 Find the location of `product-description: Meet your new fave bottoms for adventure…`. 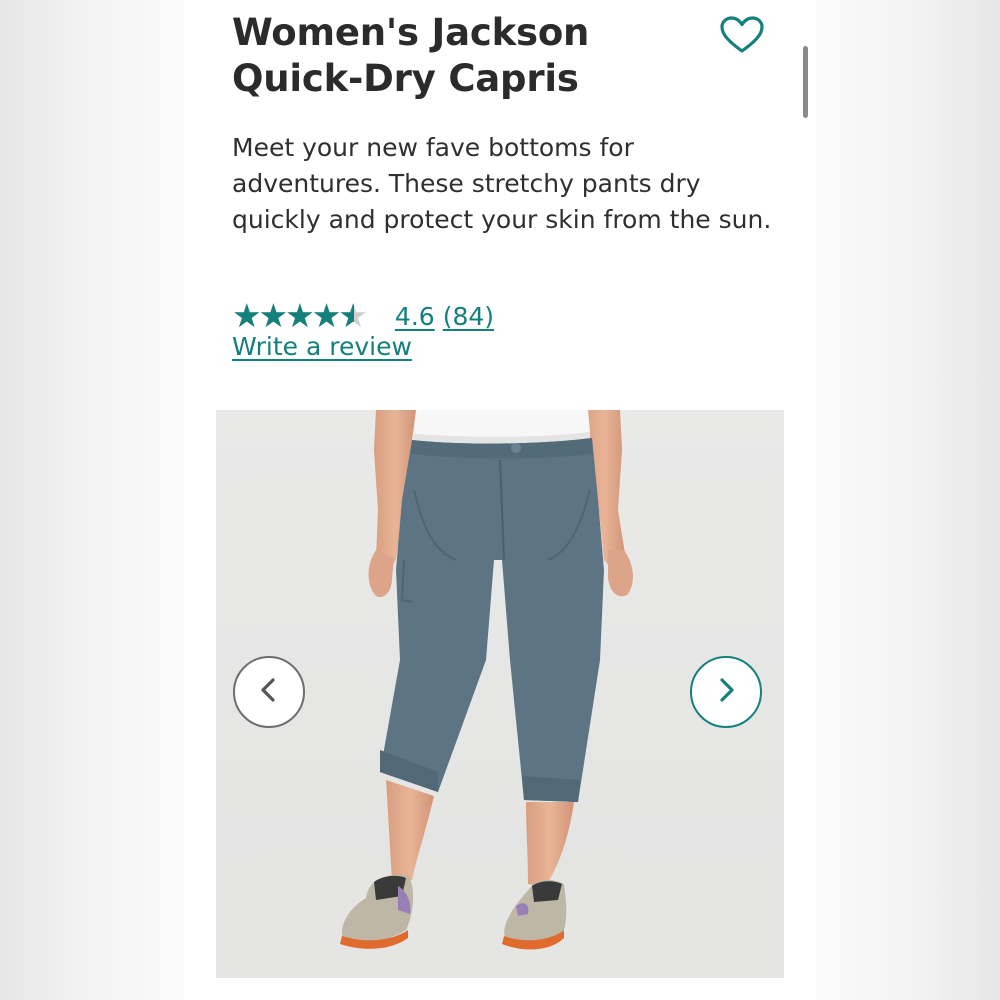

product-description: Meet your new fave bottoms for adventure… is located at coordinates (502, 183).